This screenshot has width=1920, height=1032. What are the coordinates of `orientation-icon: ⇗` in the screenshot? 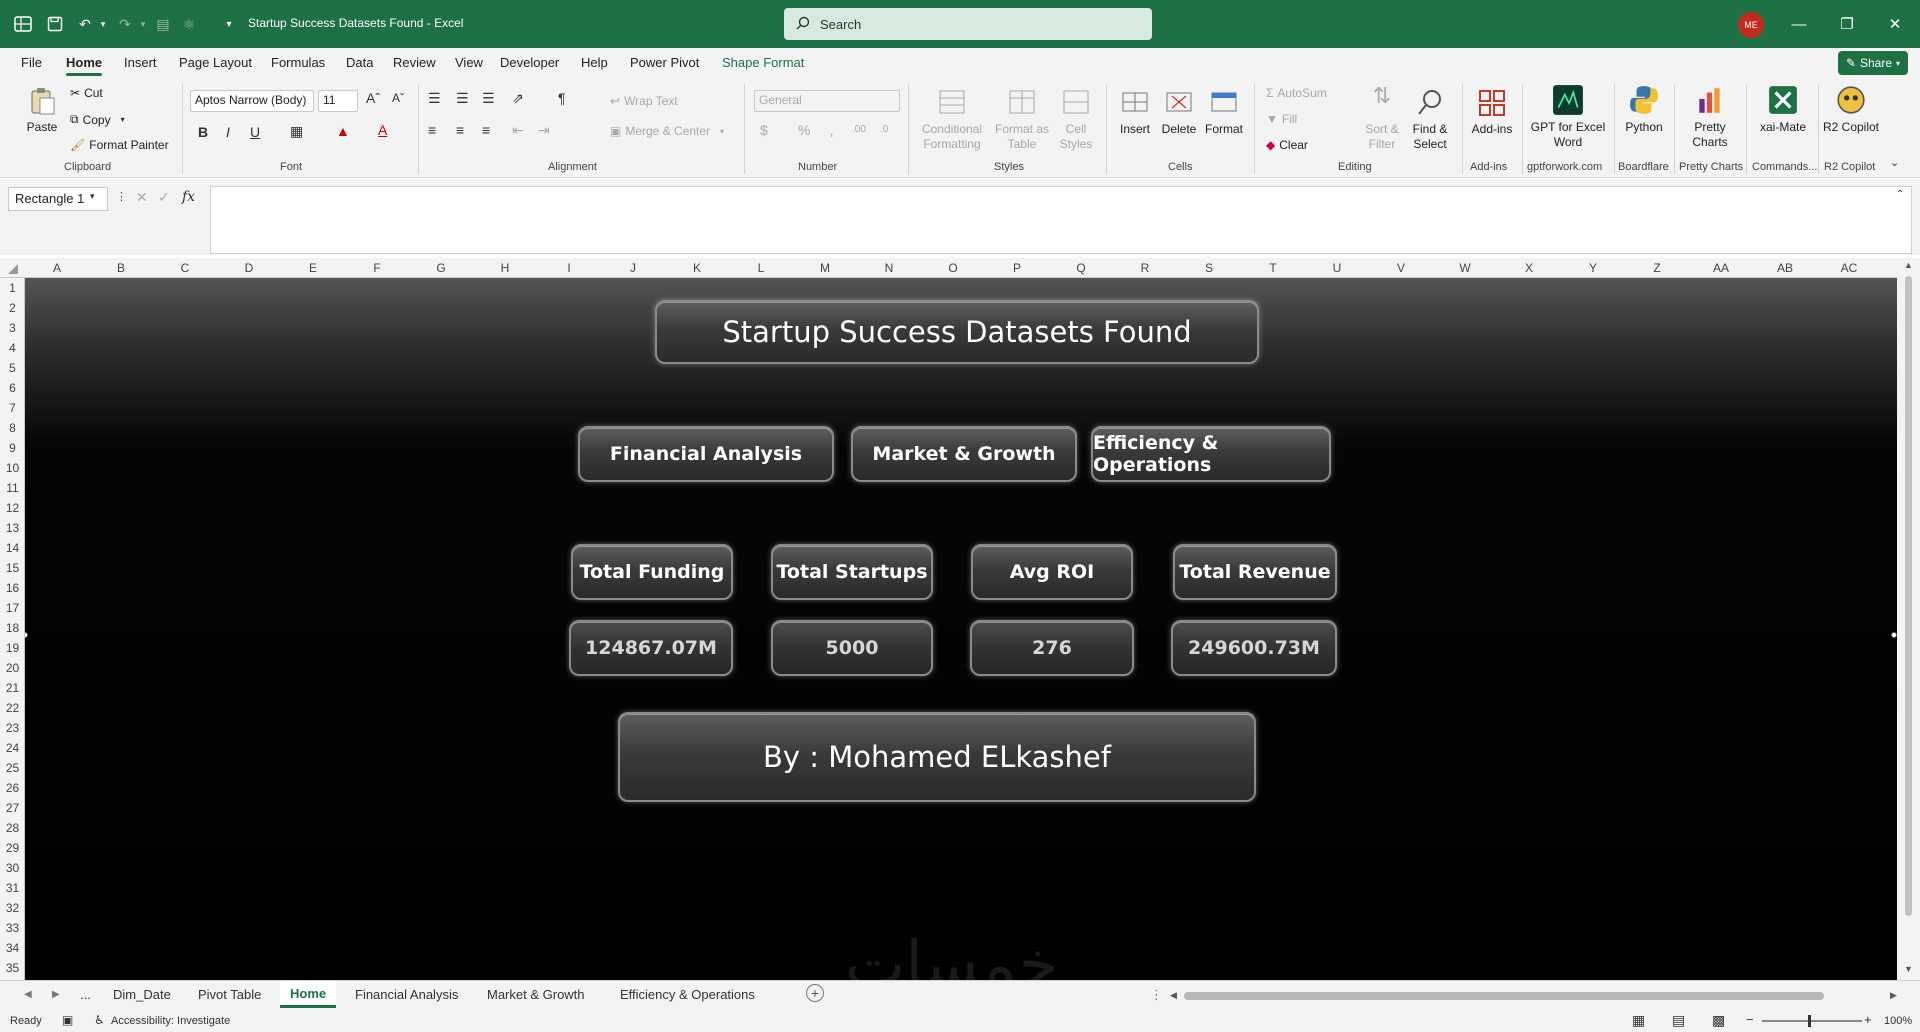 It's located at (518, 98).